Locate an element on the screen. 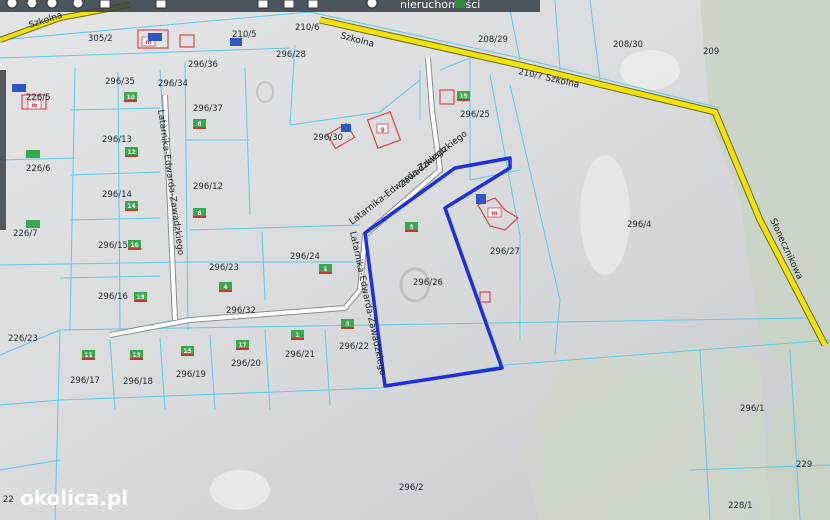 This screenshot has width=830, height=520. parcel-number-label: 210/6 is located at coordinates (307, 28).